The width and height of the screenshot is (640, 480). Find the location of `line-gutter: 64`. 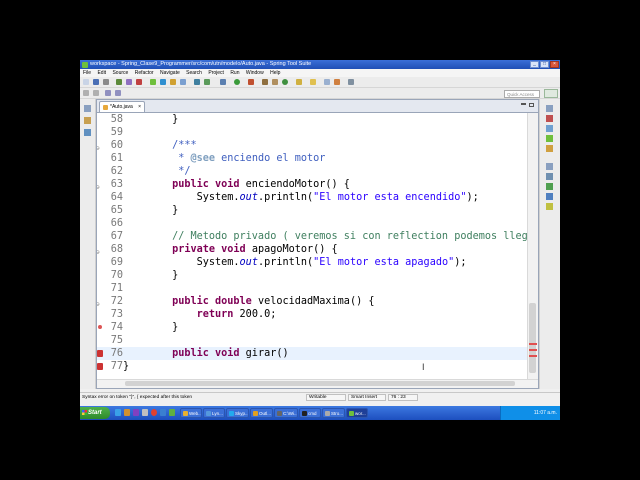

line-gutter: 64 is located at coordinates (110, 197).